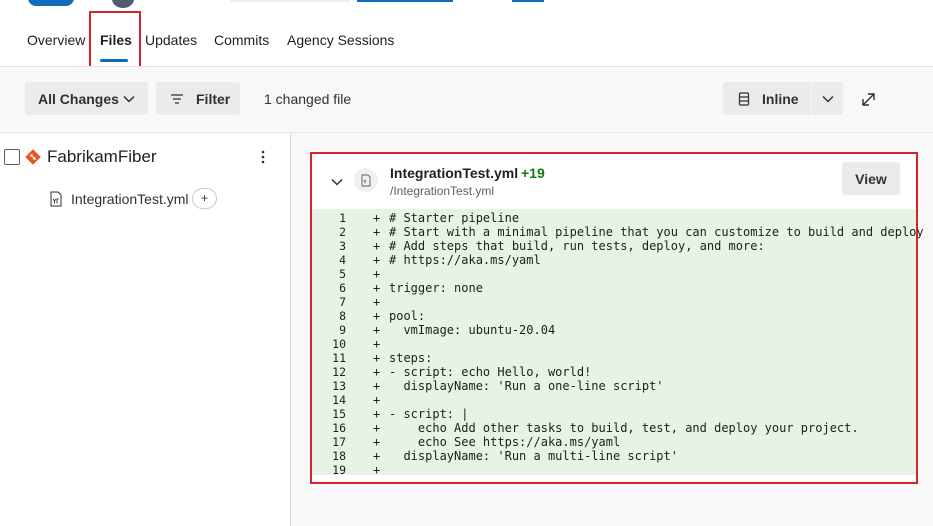 The height and width of the screenshot is (526, 933). What do you see at coordinates (407, 316) in the screenshot?
I see `code-text: pool:` at bounding box center [407, 316].